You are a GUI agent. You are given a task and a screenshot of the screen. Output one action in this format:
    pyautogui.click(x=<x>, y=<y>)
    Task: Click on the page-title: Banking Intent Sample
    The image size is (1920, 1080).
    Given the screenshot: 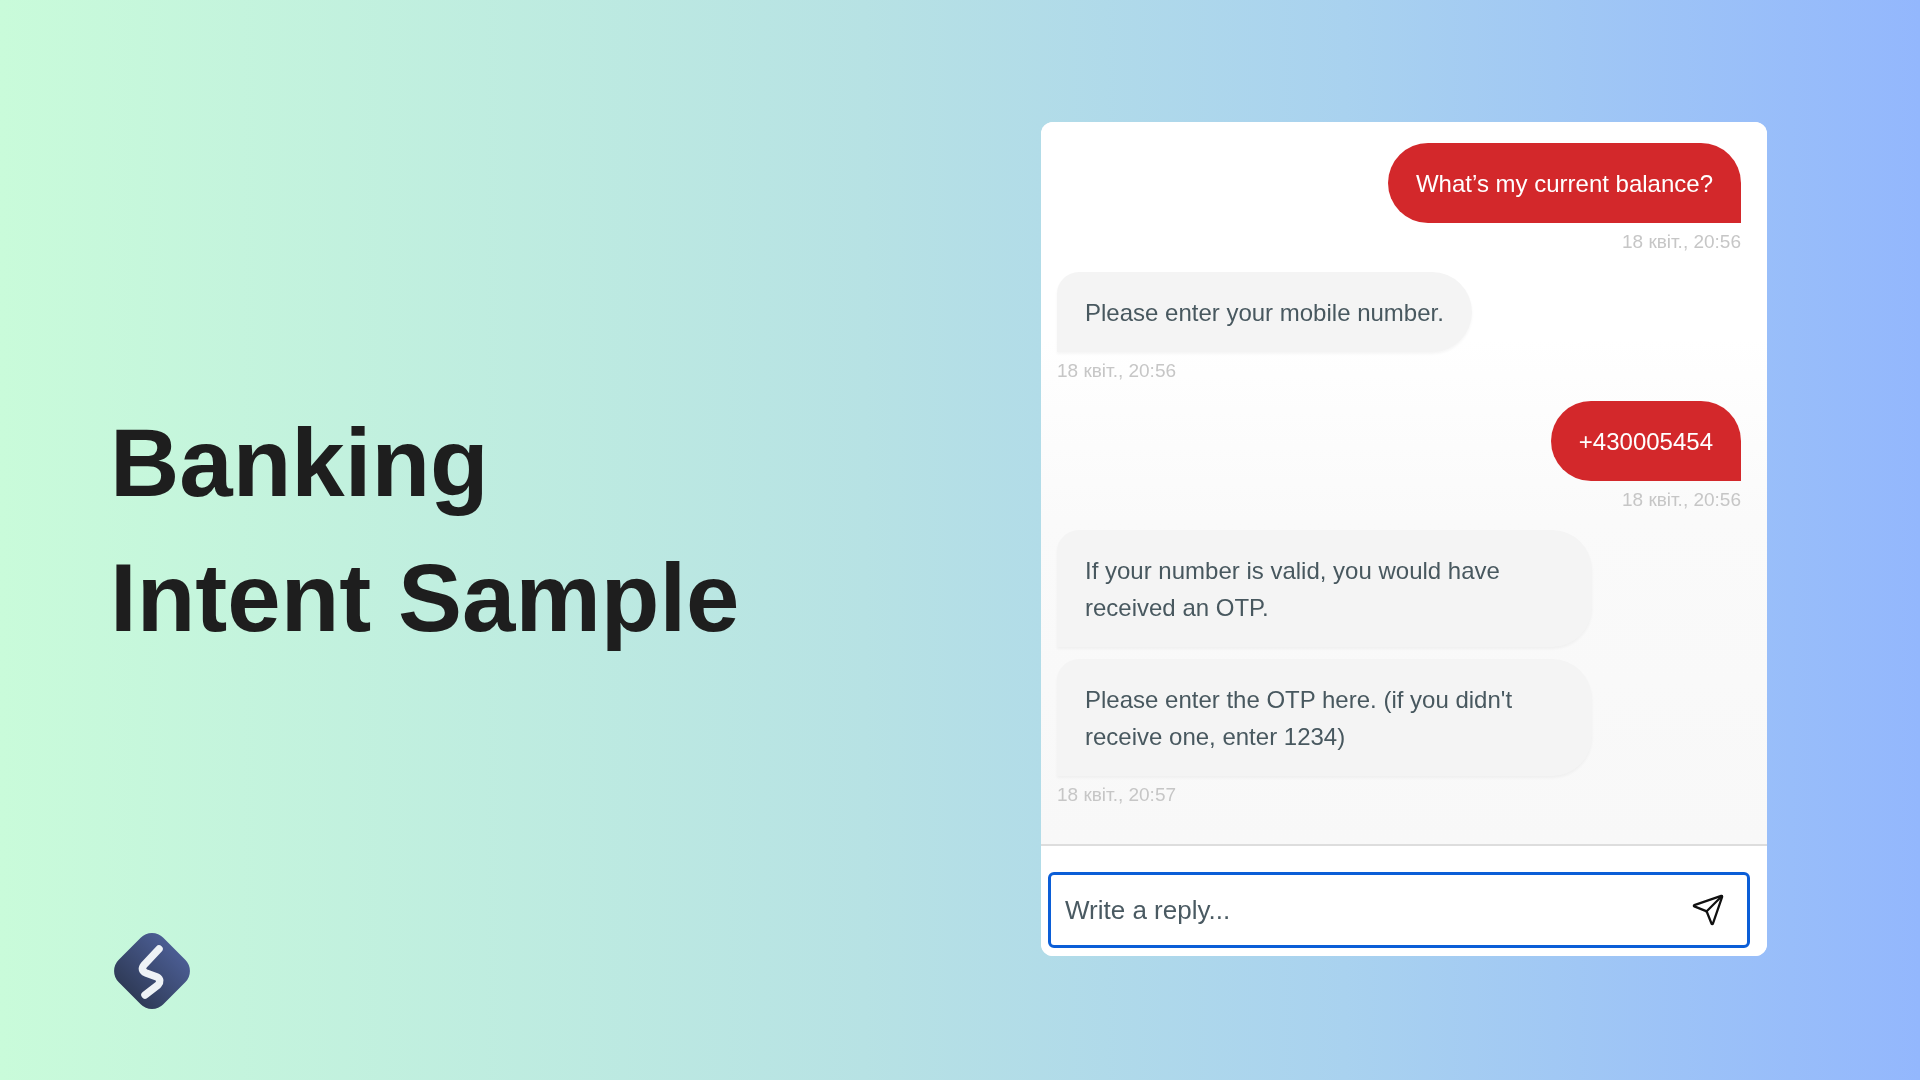 What is the action you would take?
    pyautogui.click(x=425, y=530)
    